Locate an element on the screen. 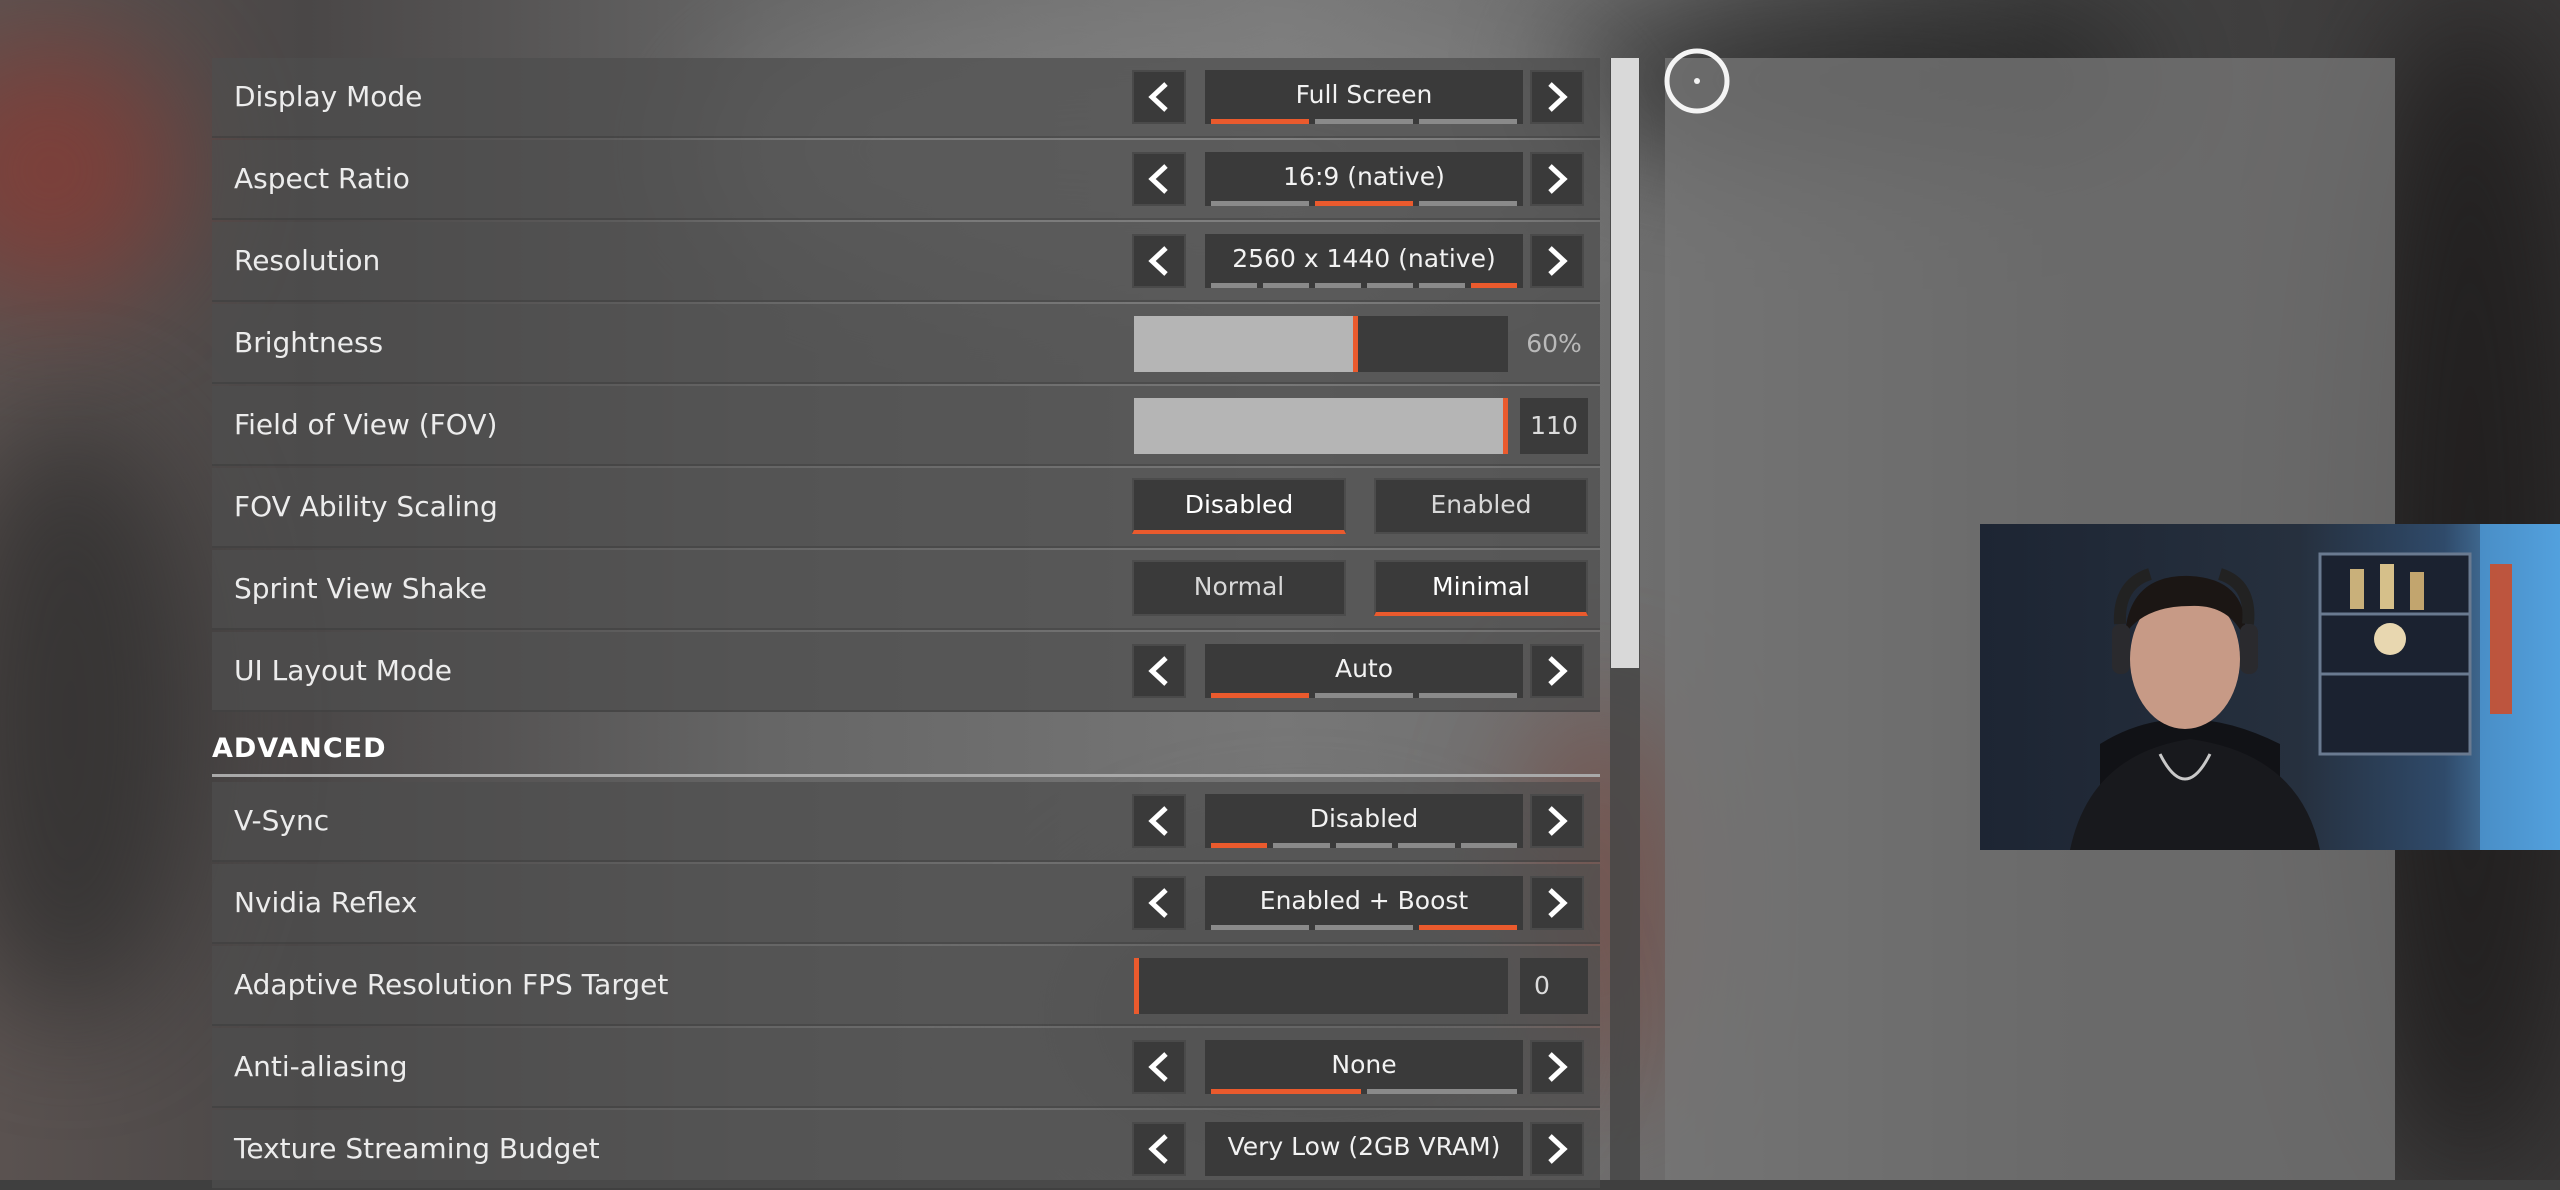 This screenshot has height=1190, width=2560. adaptive-fps-slider is located at coordinates (1321, 986).